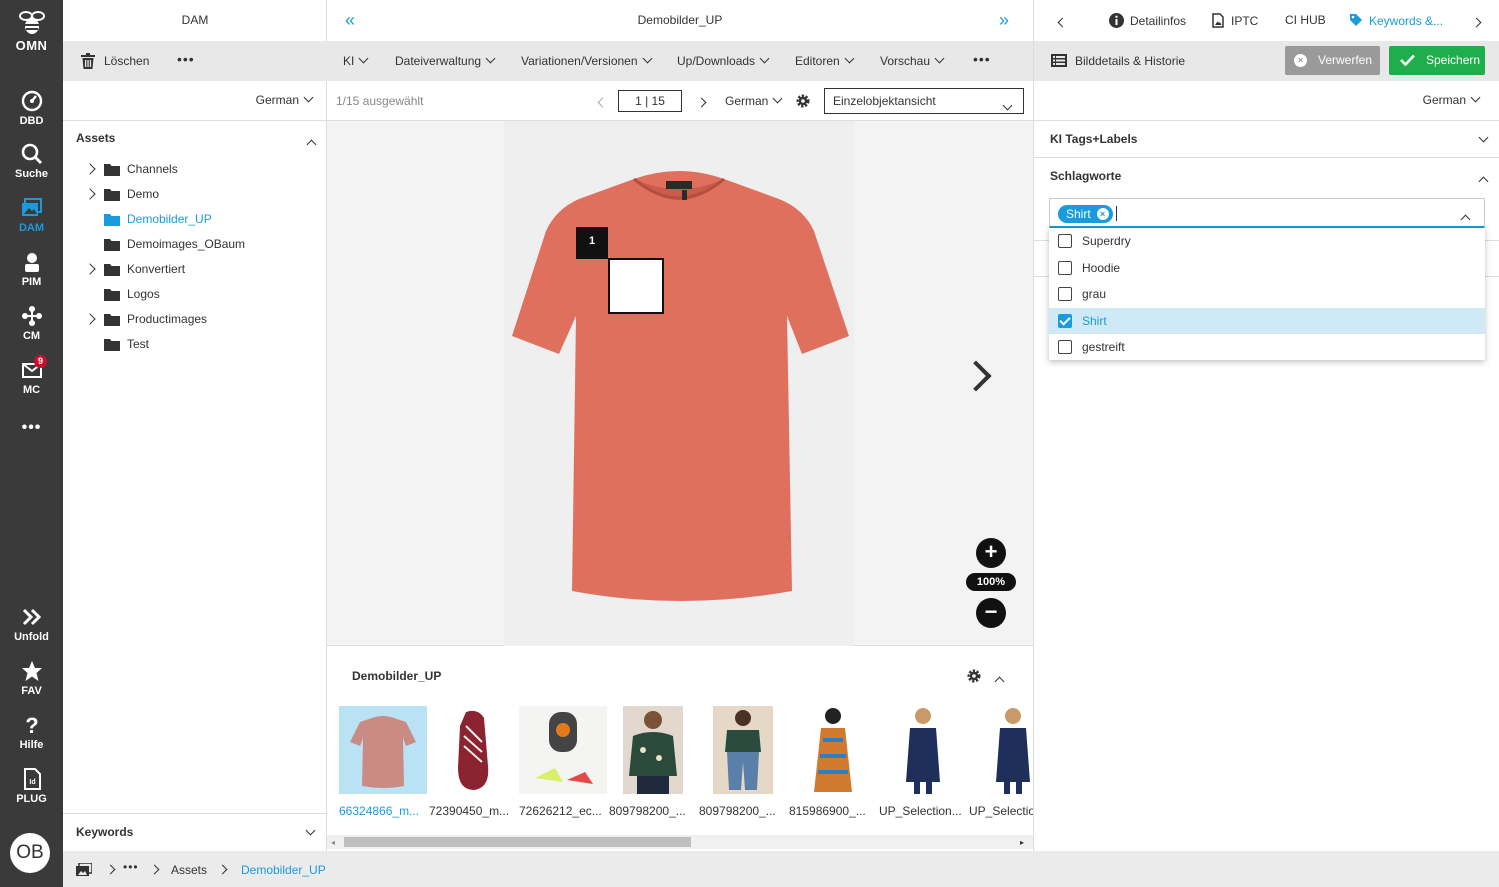 The width and height of the screenshot is (1499, 887). Describe the element at coordinates (31, 624) in the screenshot. I see `rail-unfold: Unfold` at that location.